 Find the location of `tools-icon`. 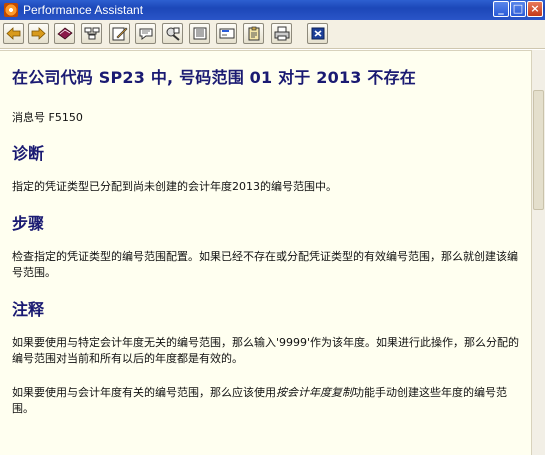

tools-icon is located at coordinates (173, 34).